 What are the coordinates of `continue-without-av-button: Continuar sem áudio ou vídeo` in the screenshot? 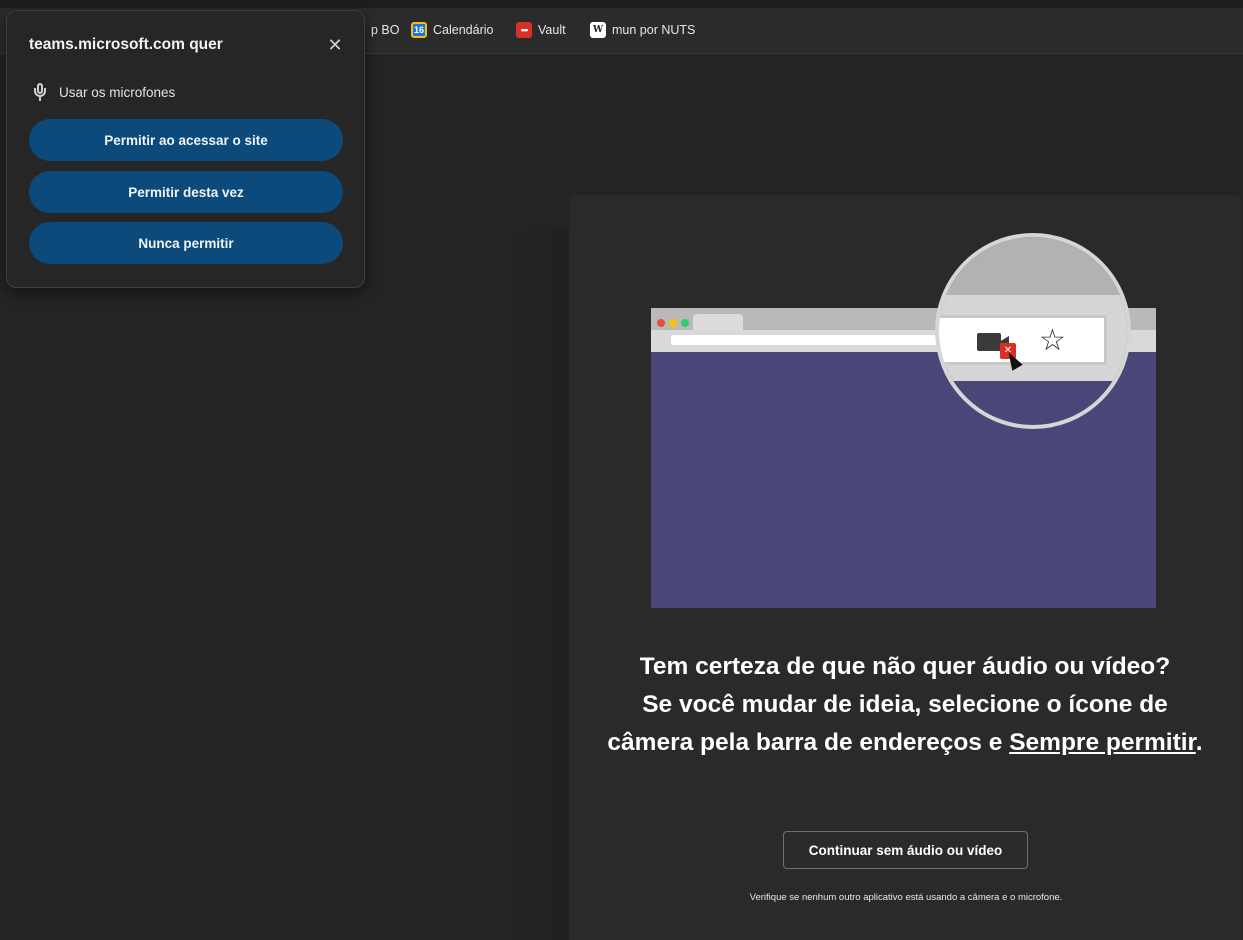 It's located at (905, 850).